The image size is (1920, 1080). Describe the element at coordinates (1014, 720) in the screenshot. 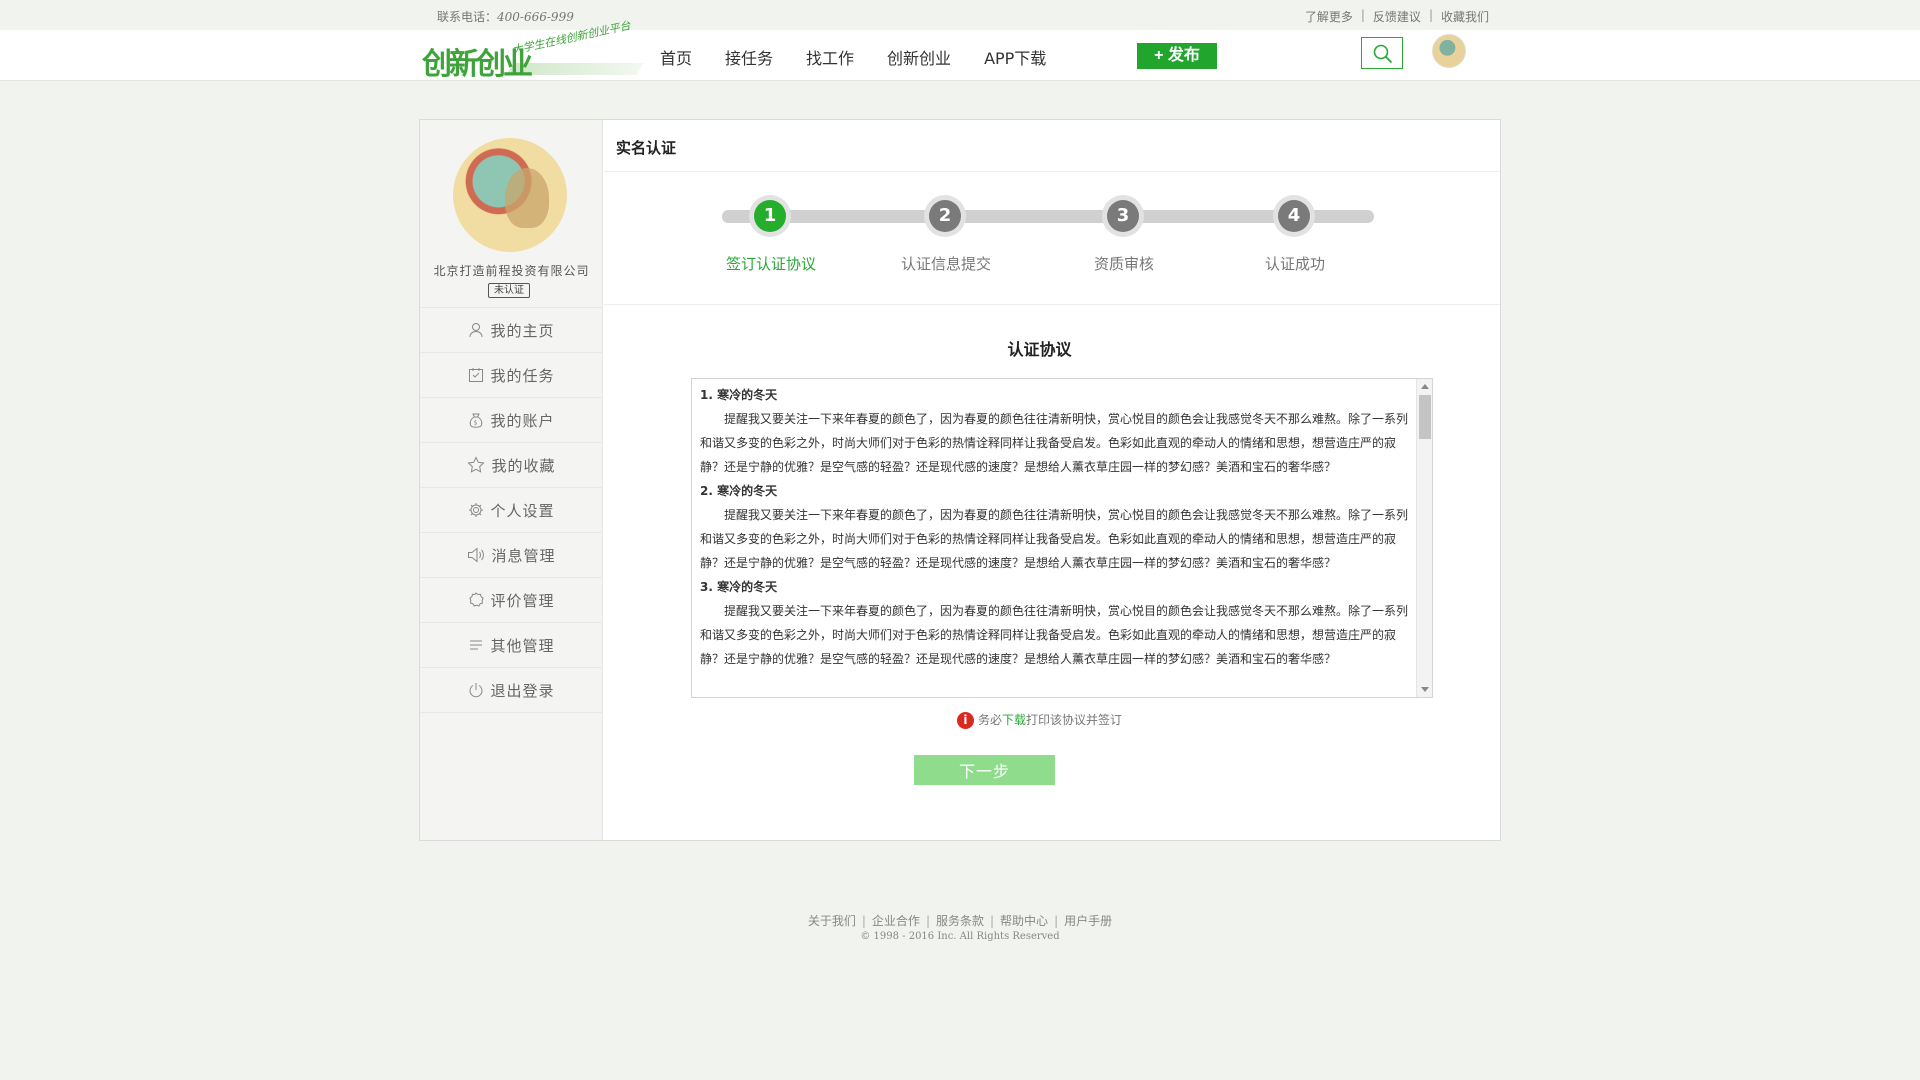

I see `download-link: 下载` at that location.